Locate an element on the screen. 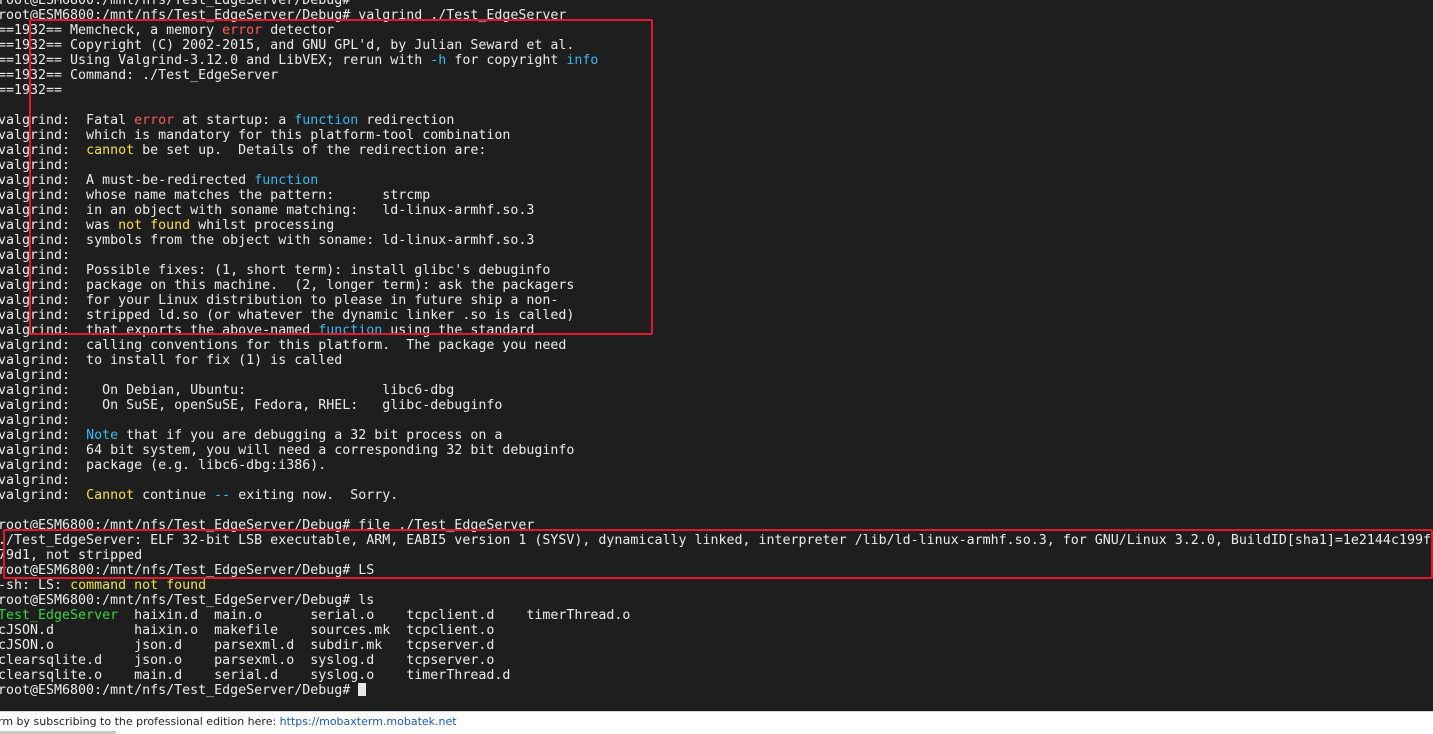 Image resolution: width=1433 pixels, height=734 pixels. terminal-text-segment: using the standard is located at coordinates (458, 330).